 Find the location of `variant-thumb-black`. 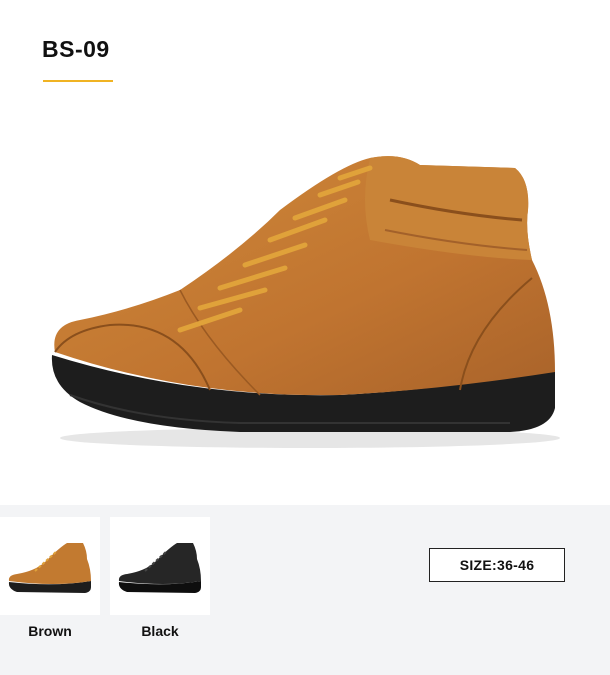

variant-thumb-black is located at coordinates (160, 566).